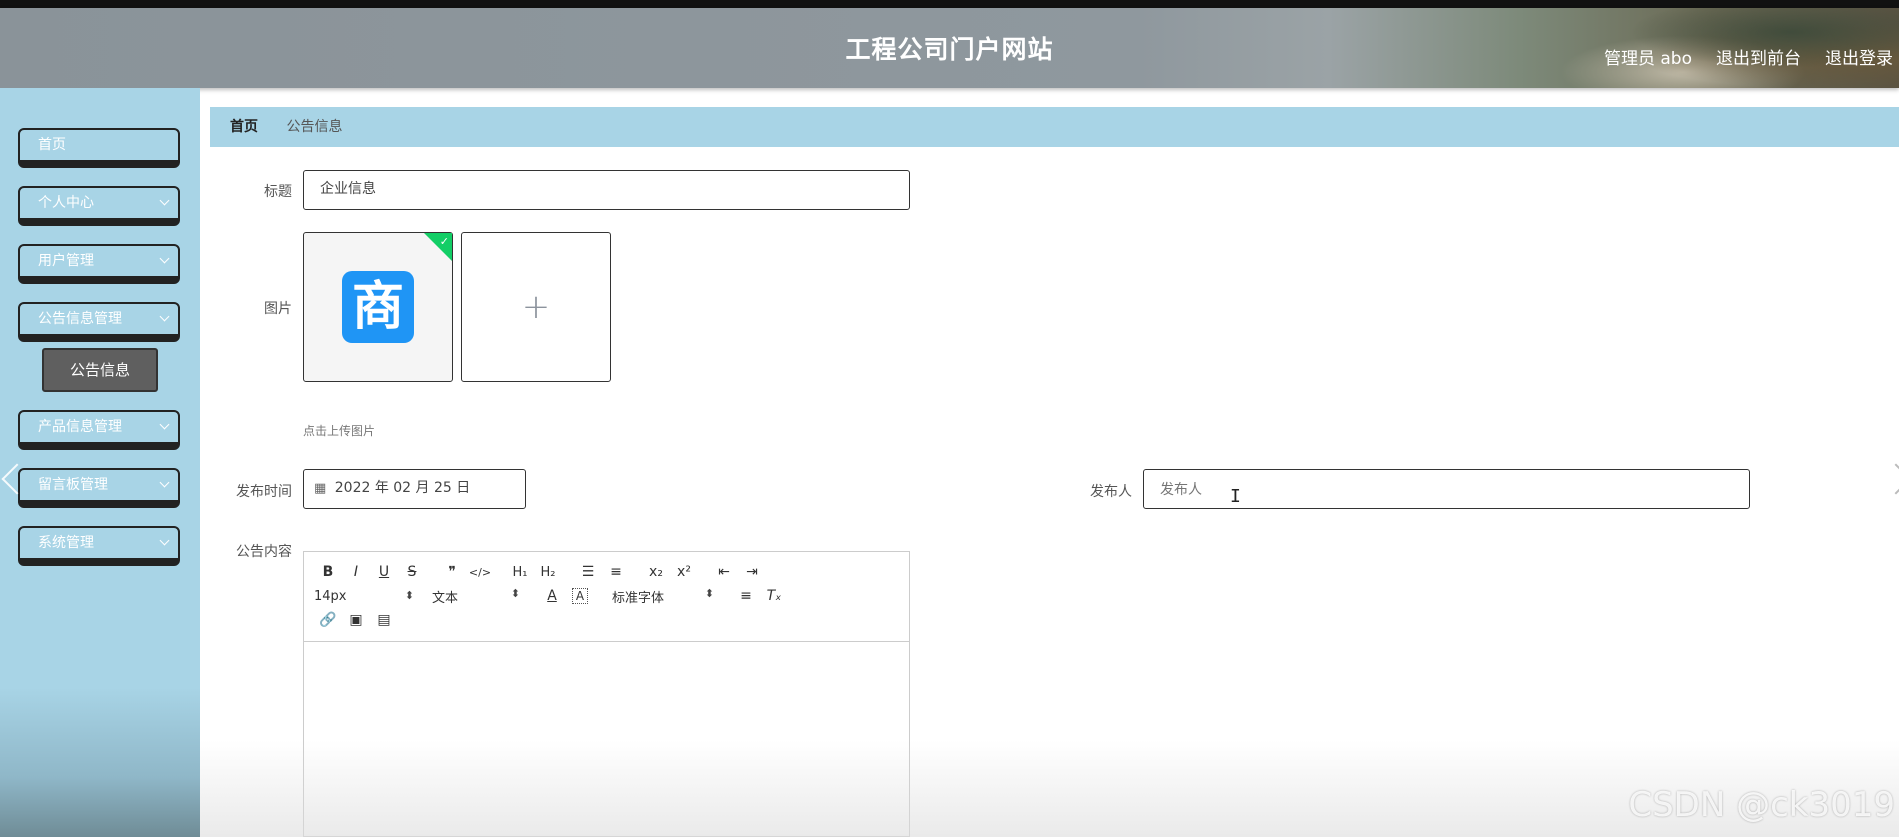  I want to click on sidebar-item-label: 留言板管理, so click(73, 485).